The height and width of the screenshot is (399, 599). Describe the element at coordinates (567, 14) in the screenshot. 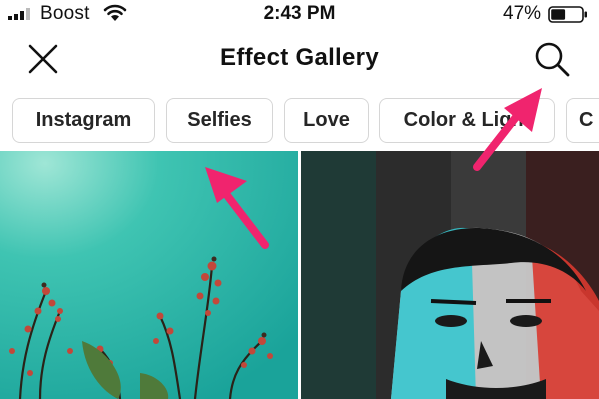

I see `battery-icon` at that location.